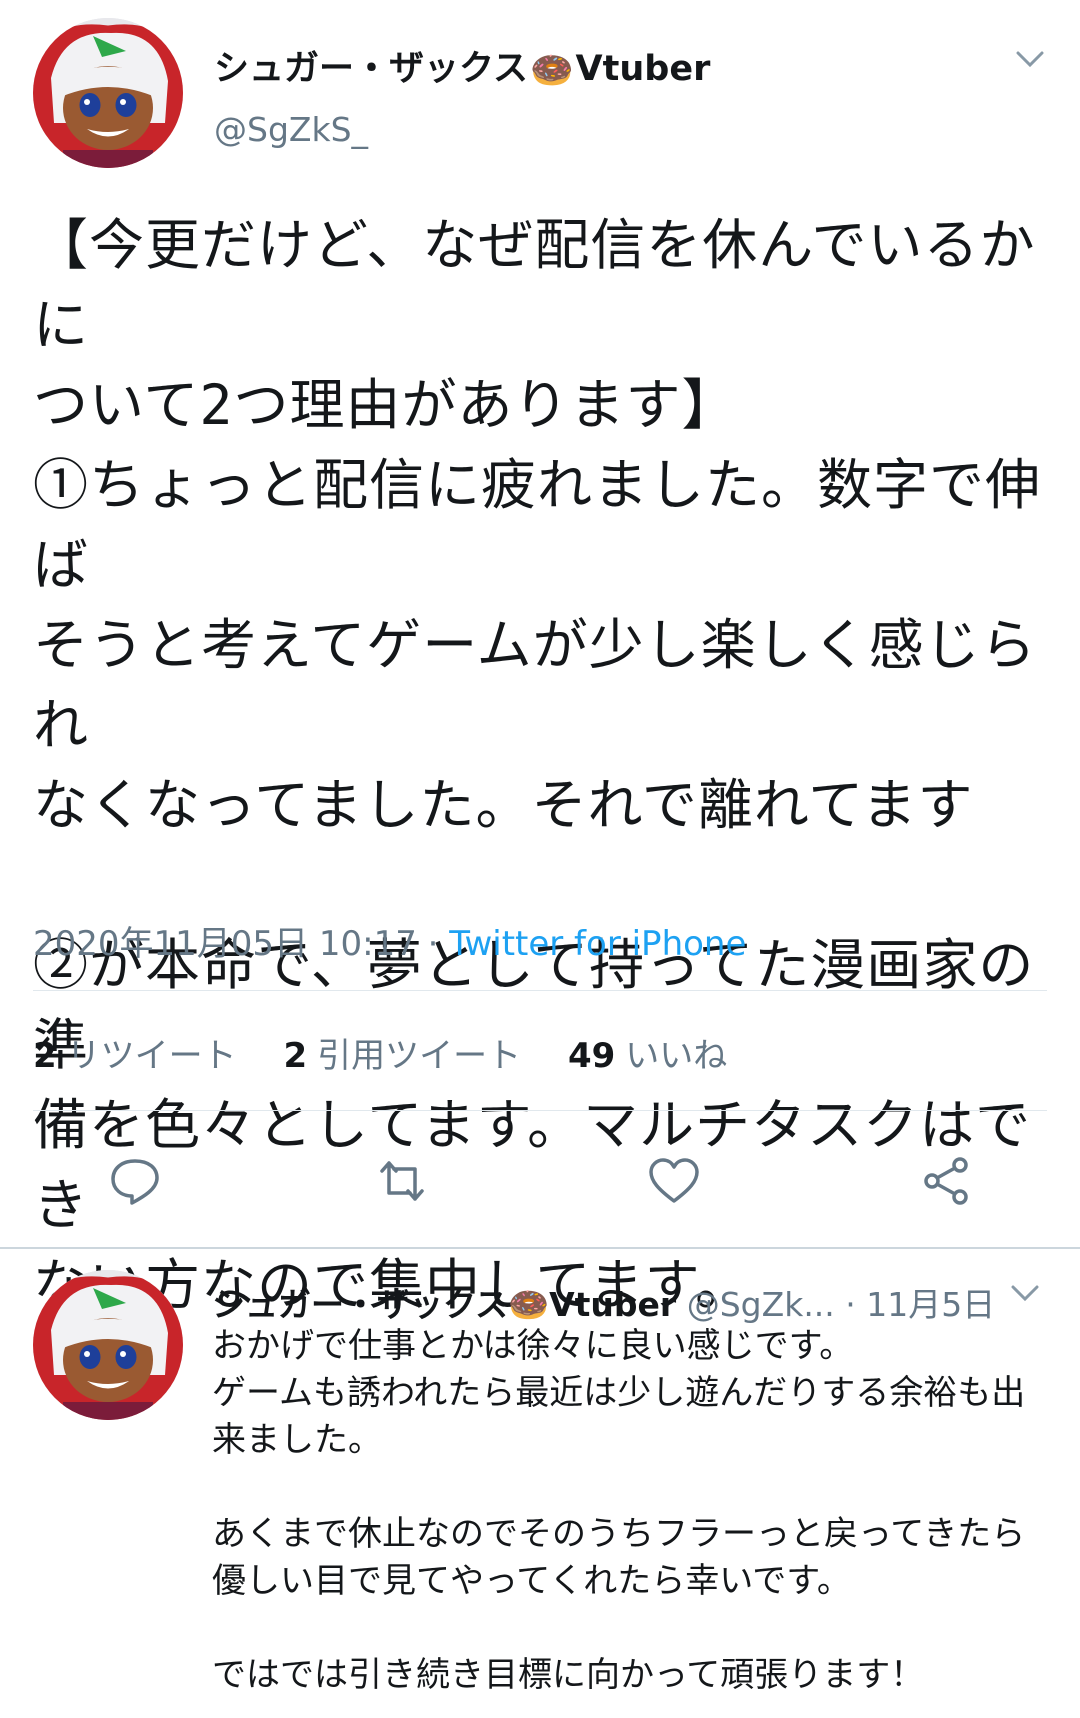 The height and width of the screenshot is (1718, 1080). I want to click on reply-button, so click(135, 1181).